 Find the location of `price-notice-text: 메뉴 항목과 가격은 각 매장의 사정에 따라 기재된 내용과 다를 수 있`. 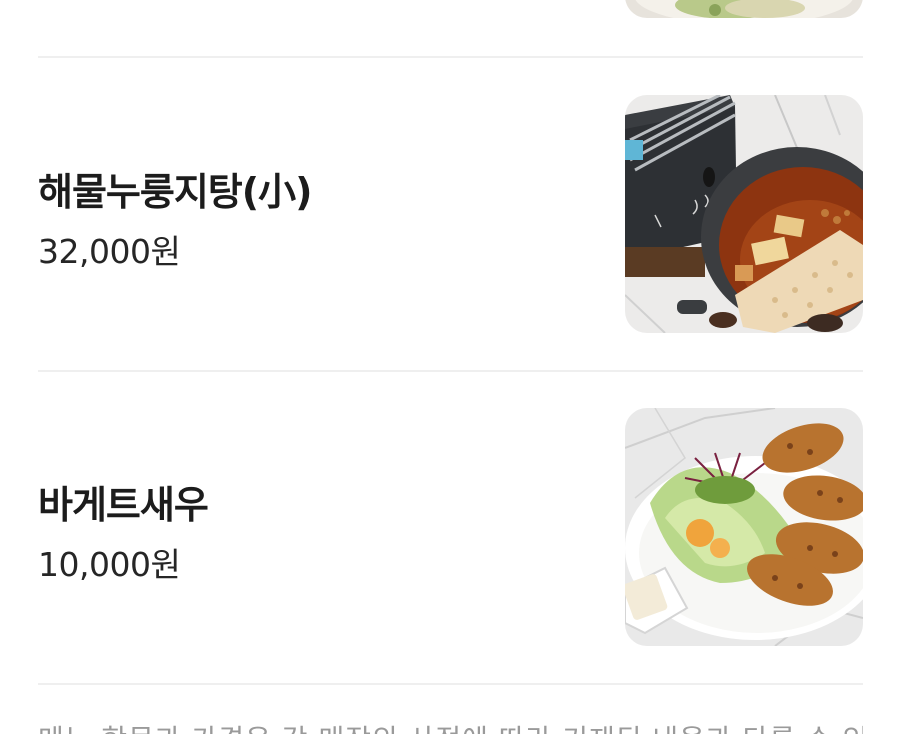

price-notice-text: 메뉴 항목과 가격은 각 매장의 사정에 따라 기재된 내용과 다를 수 있 is located at coordinates (450, 726).